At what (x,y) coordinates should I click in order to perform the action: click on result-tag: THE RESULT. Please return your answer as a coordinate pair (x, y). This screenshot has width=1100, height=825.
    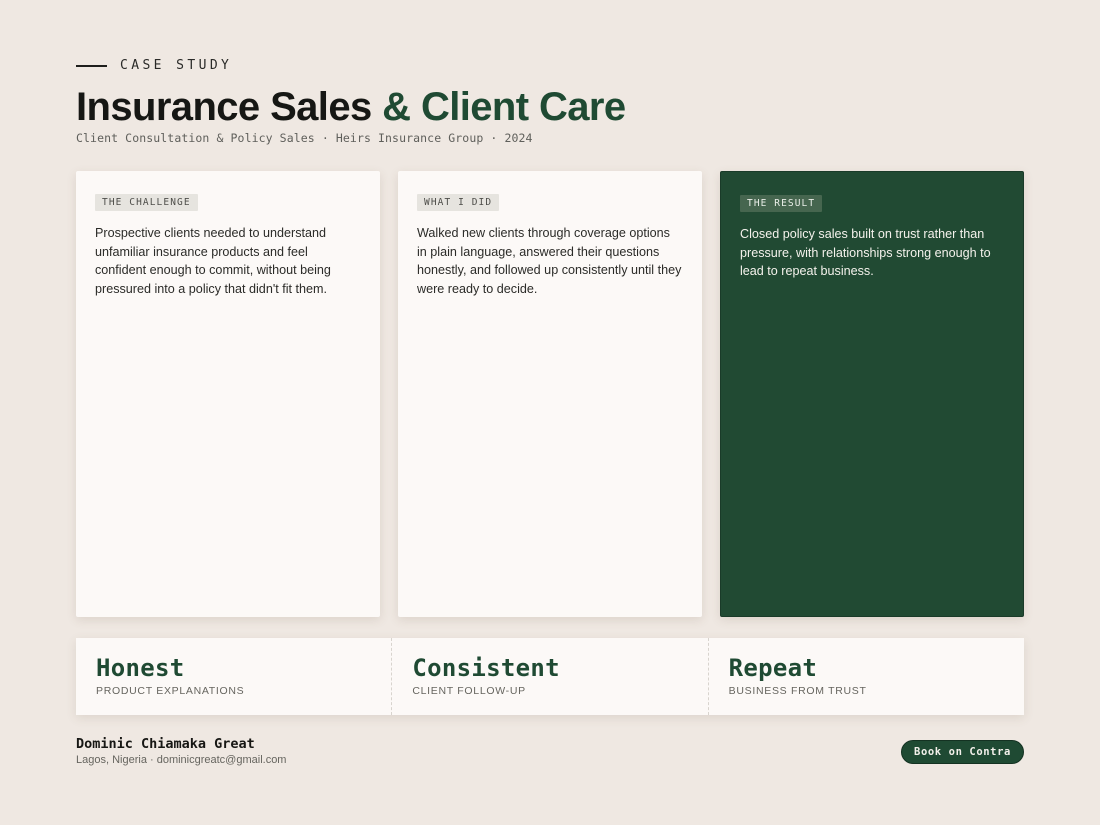
    Looking at the image, I should click on (781, 203).